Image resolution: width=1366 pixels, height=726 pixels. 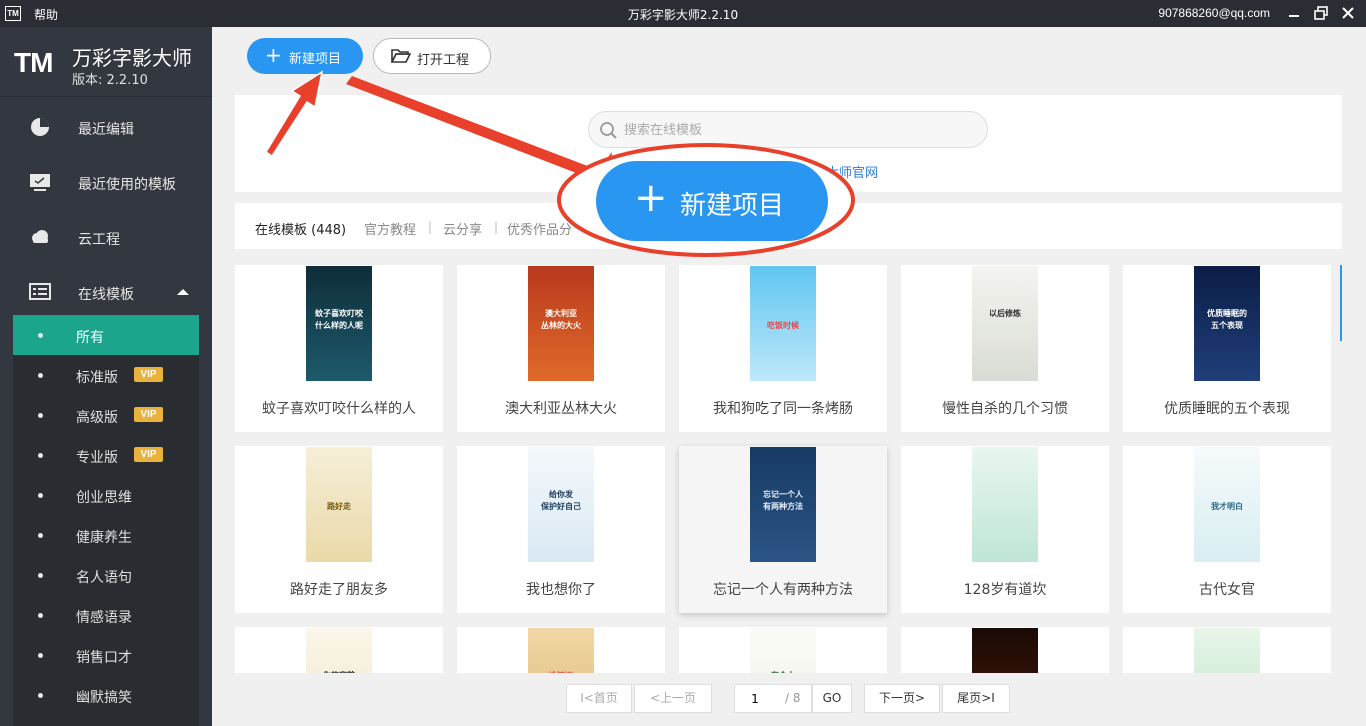 I want to click on last-page-button: 尾页>I, so click(x=976, y=698).